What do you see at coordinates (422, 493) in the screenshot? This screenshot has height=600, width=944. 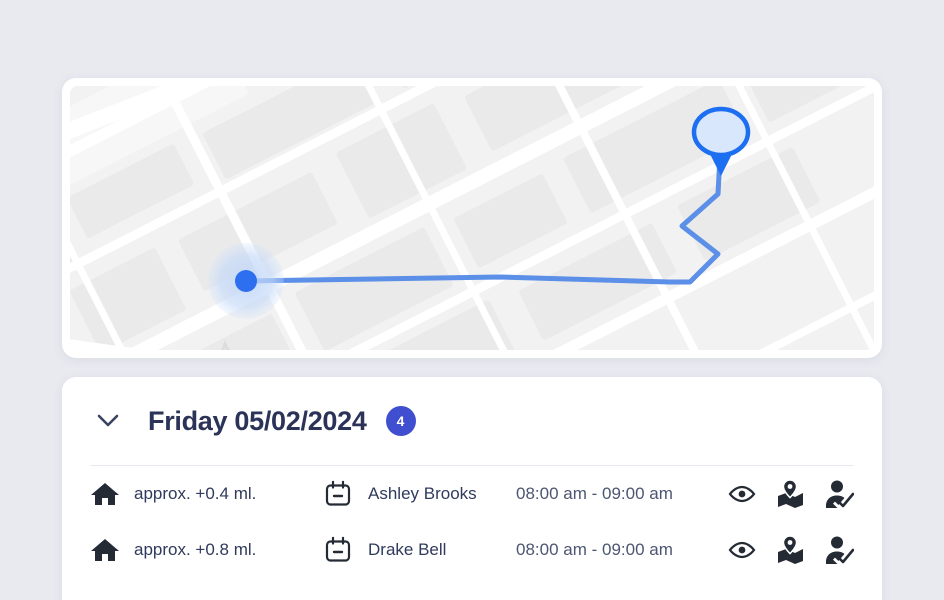 I see `client-name: Ashley Brooks` at bounding box center [422, 493].